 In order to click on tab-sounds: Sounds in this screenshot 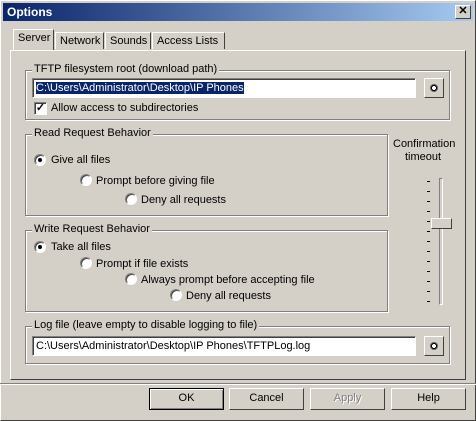, I will do `click(128, 40)`.